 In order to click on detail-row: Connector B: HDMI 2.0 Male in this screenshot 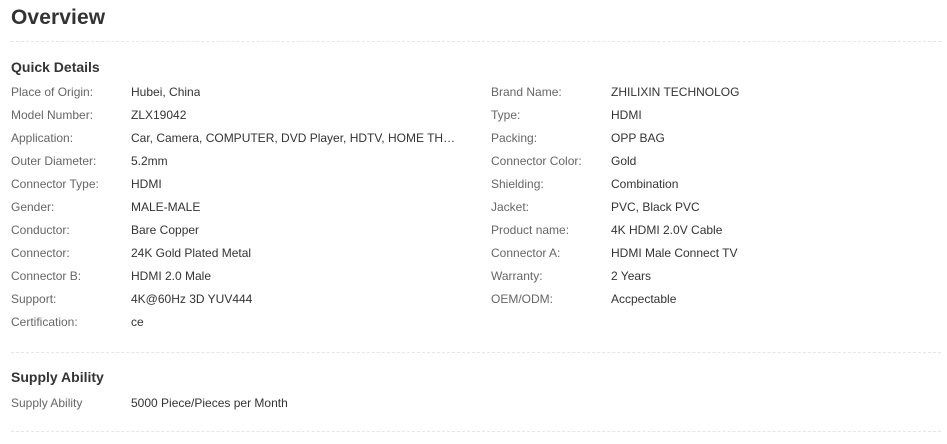, I will do `click(241, 279)`.